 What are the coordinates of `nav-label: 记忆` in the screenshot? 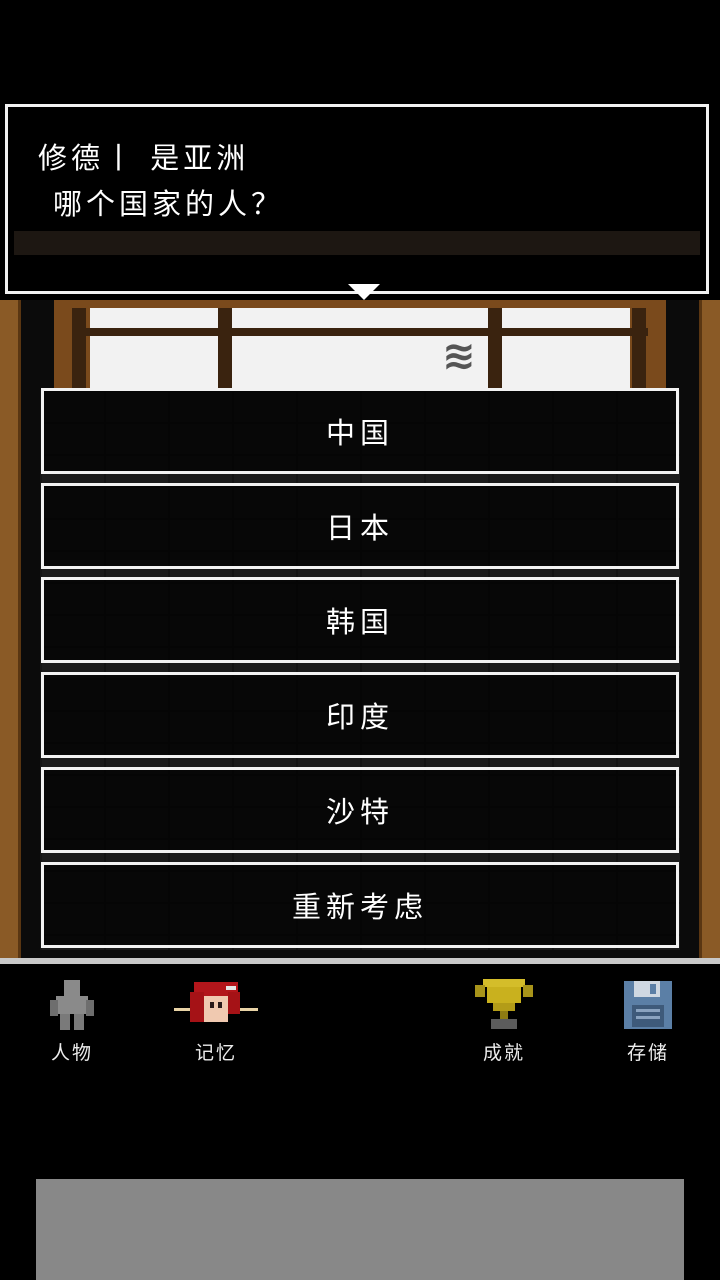 It's located at (215, 1053).